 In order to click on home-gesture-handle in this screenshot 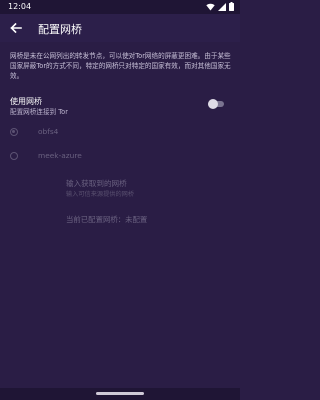, I will do `click(120, 393)`.